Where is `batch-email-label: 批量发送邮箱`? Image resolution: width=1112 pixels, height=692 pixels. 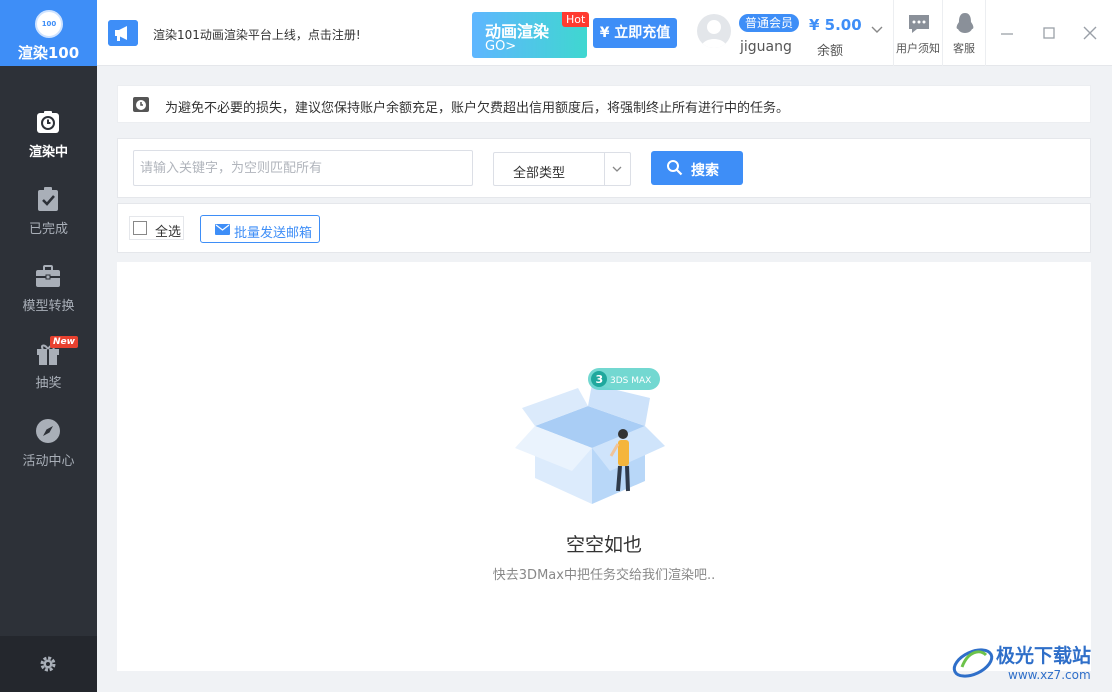 batch-email-label: 批量发送邮箱 is located at coordinates (273, 233).